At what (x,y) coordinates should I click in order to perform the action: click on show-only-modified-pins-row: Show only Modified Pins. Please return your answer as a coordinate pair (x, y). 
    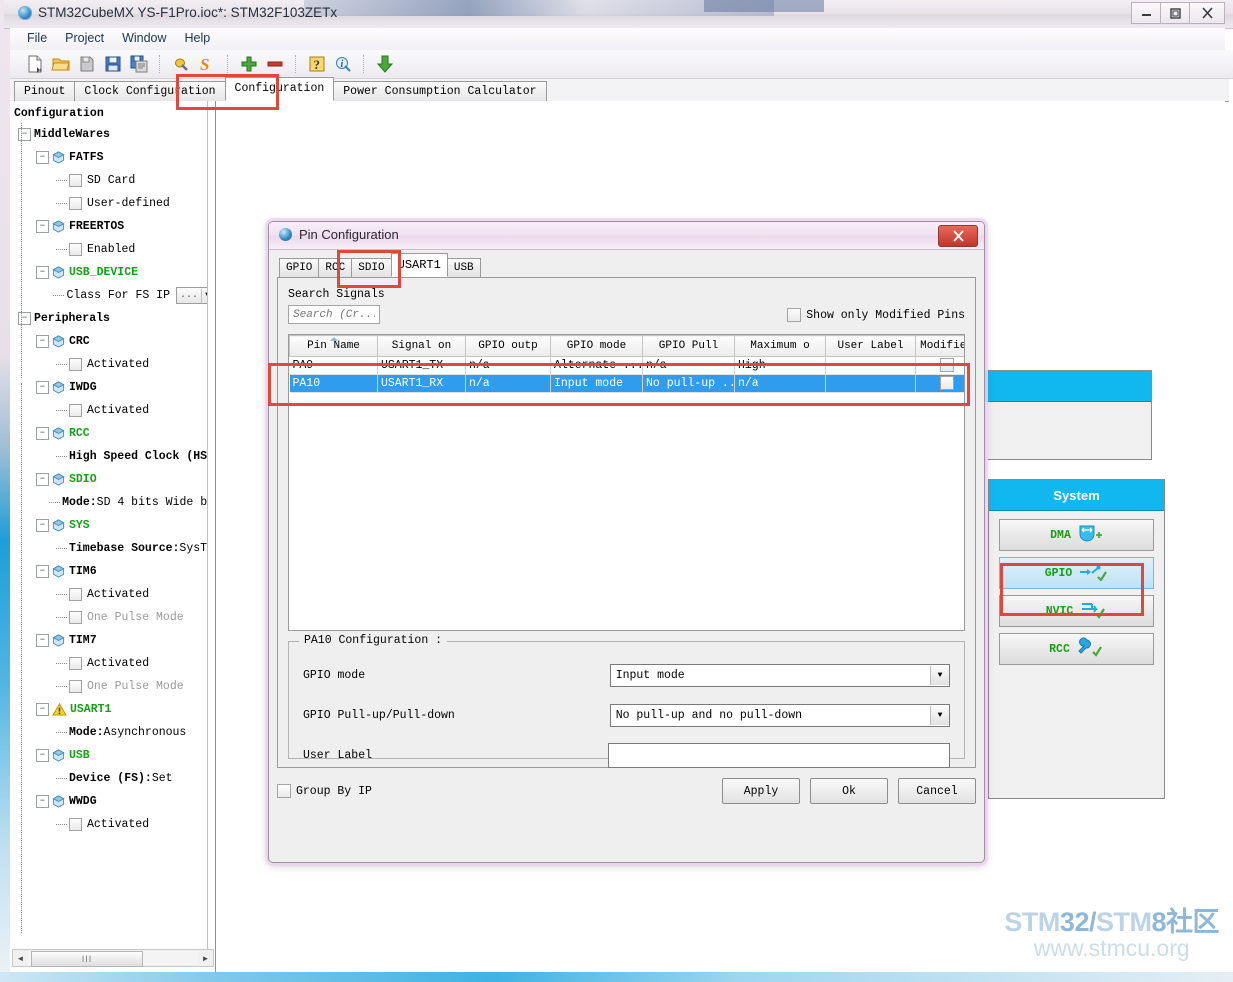
    Looking at the image, I should click on (876, 315).